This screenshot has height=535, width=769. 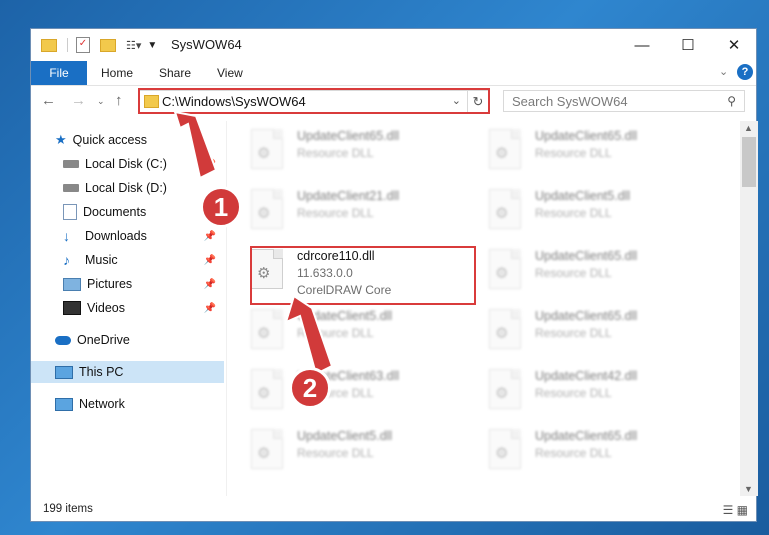 What do you see at coordinates (72, 284) in the screenshot?
I see `pictures-icon` at bounding box center [72, 284].